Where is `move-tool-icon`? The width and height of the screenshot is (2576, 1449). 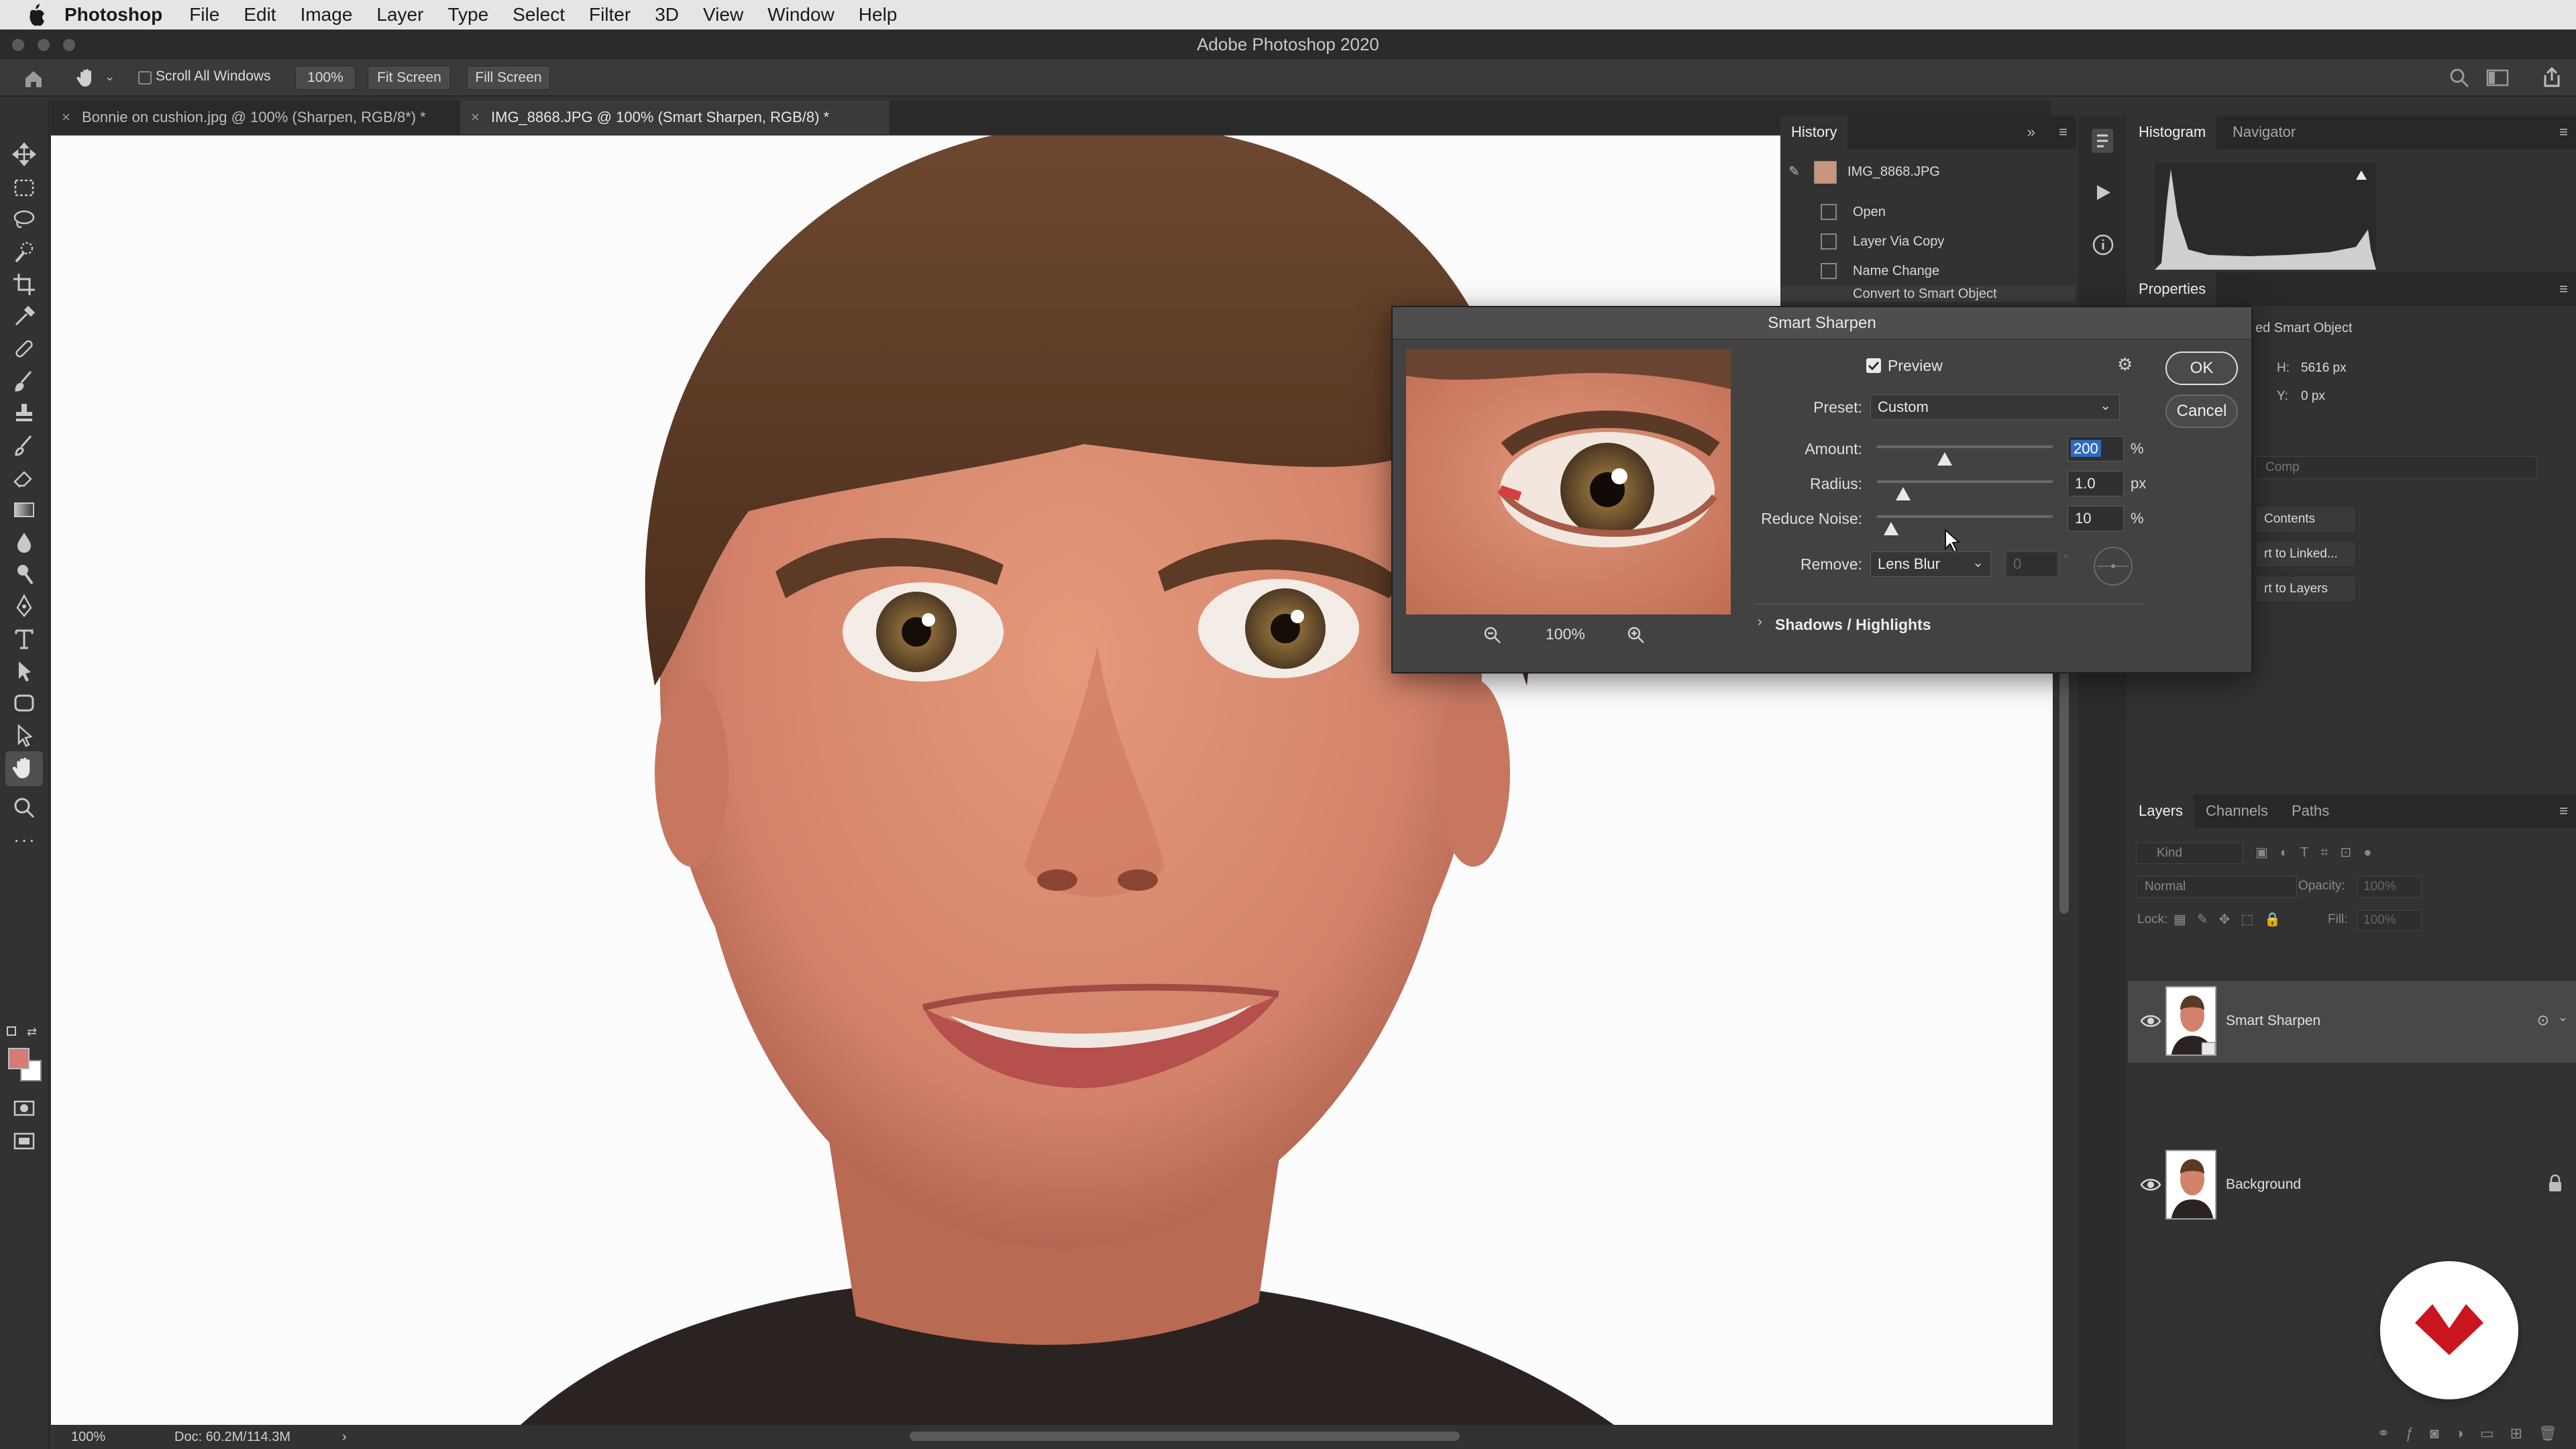 move-tool-icon is located at coordinates (24, 154).